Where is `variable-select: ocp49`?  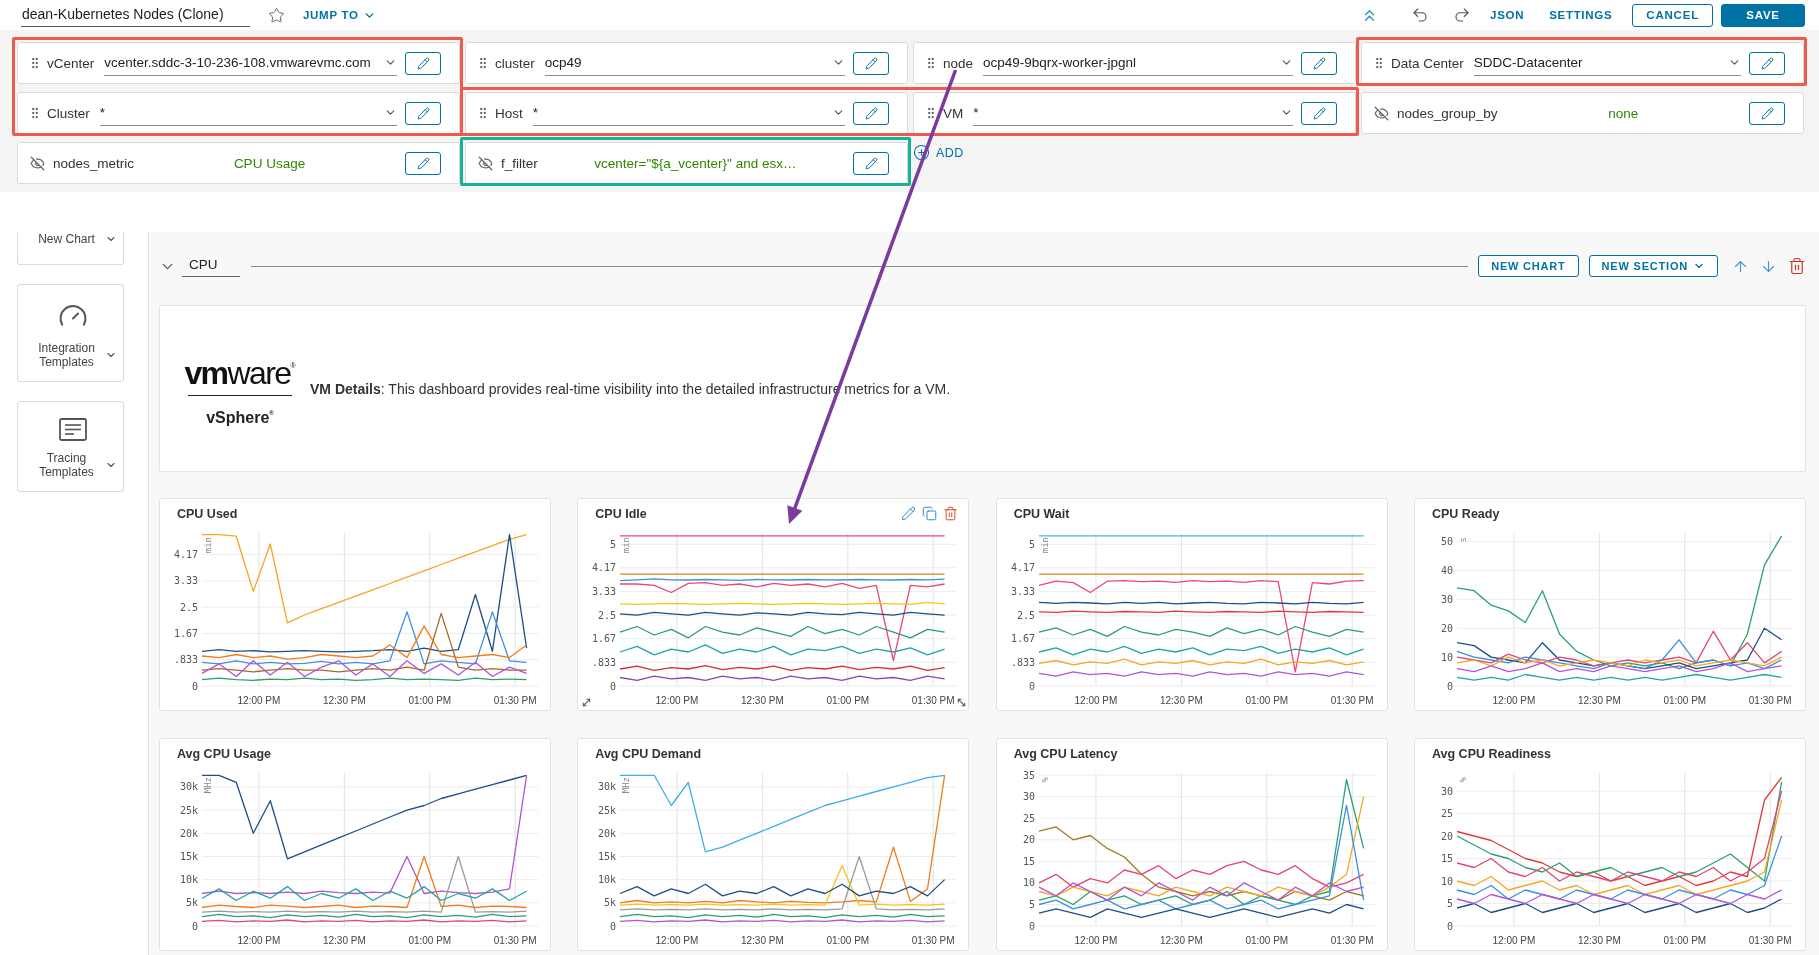 variable-select: ocp49 is located at coordinates (694, 63).